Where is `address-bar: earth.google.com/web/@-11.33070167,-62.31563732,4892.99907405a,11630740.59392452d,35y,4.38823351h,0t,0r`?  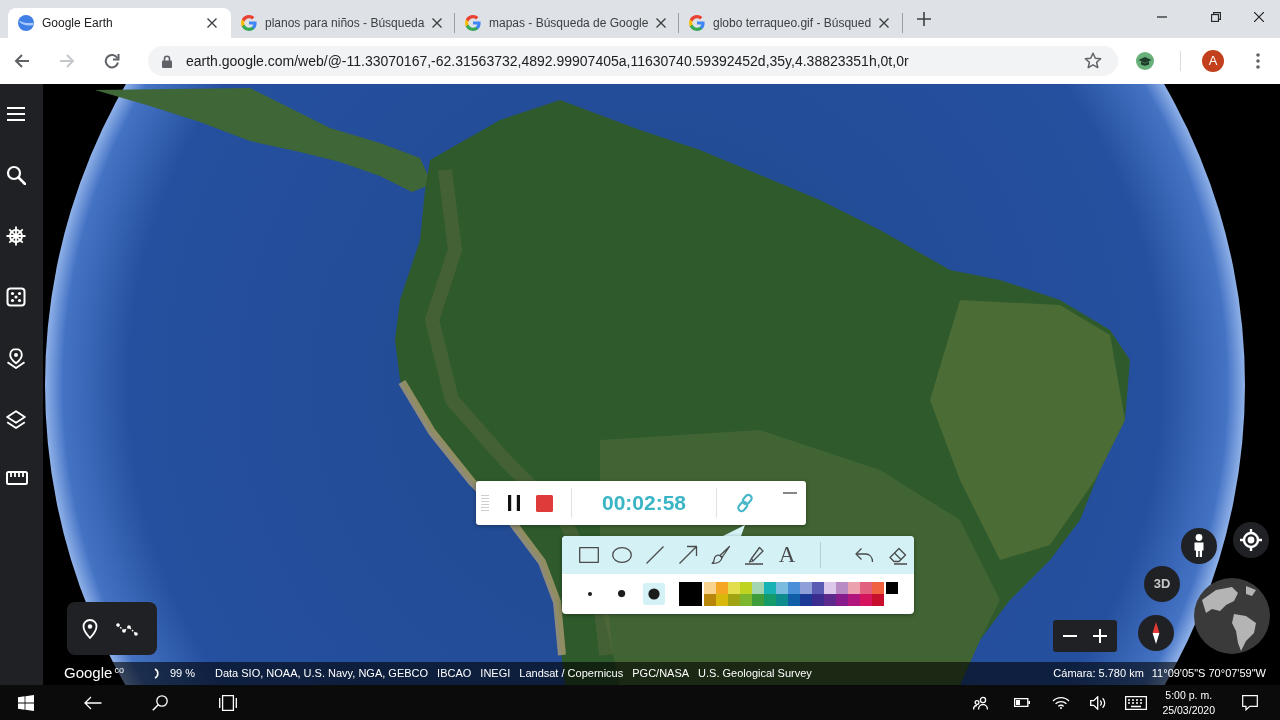
address-bar: earth.google.com/web/@-11.33070167,-62.31563732,4892.99907405a,11630740.59392452d,35y,4.38823351h,0t,0r is located at coordinates (633, 61).